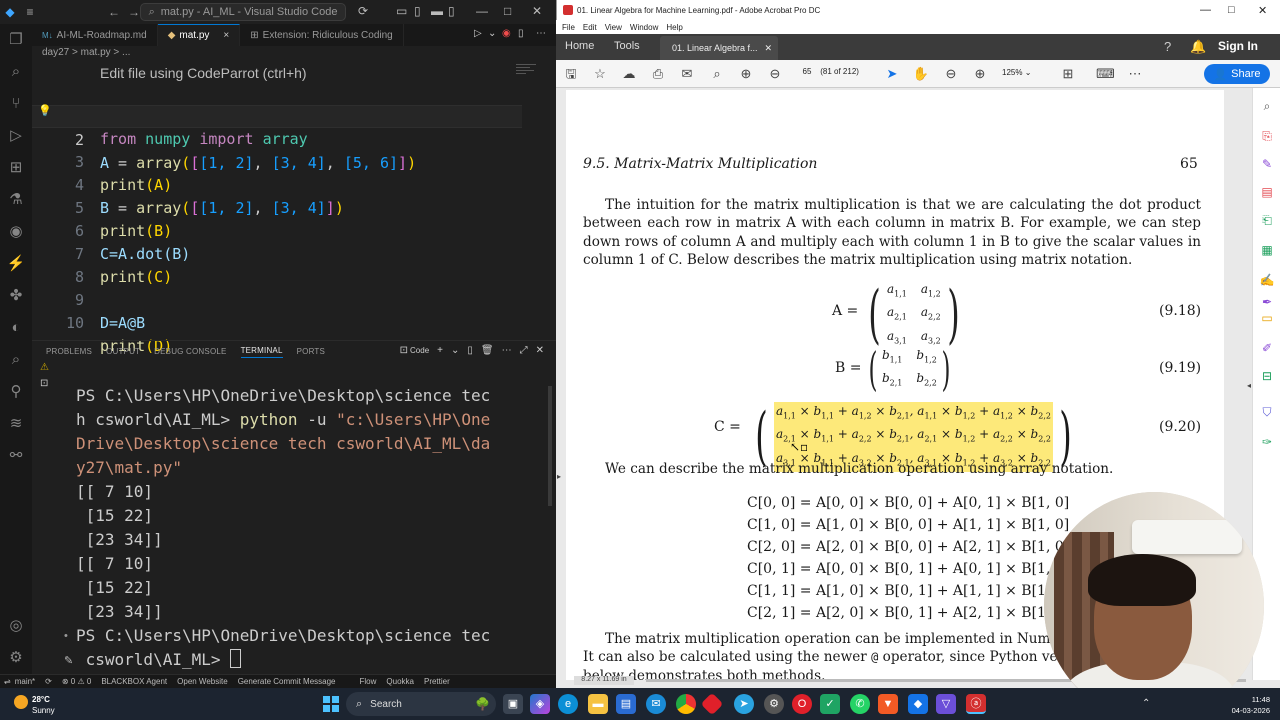 The image size is (1280, 720). What do you see at coordinates (1238, 46) in the screenshot?
I see `sign-in-link: Sign In` at bounding box center [1238, 46].